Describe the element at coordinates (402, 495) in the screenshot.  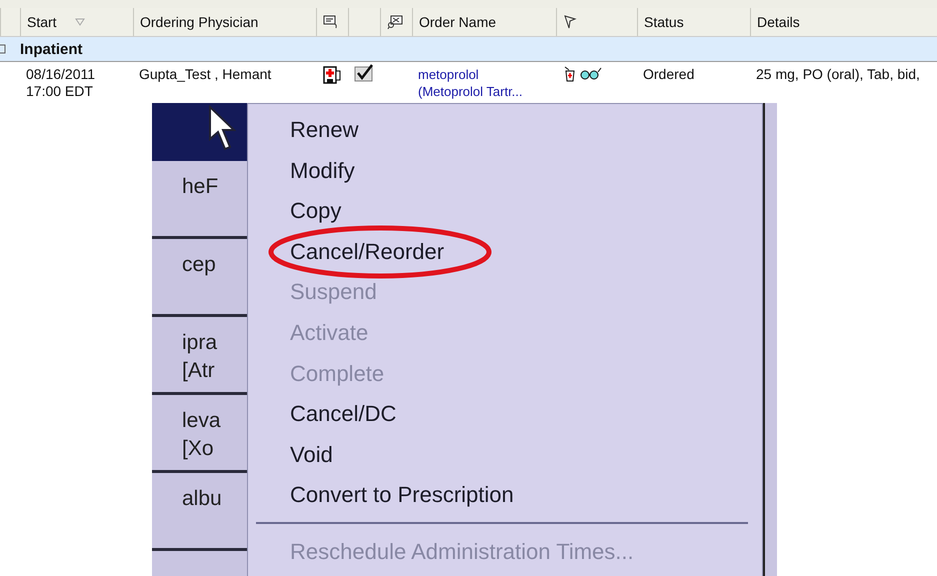
I see `menu-item: Convert to Prescription` at that location.